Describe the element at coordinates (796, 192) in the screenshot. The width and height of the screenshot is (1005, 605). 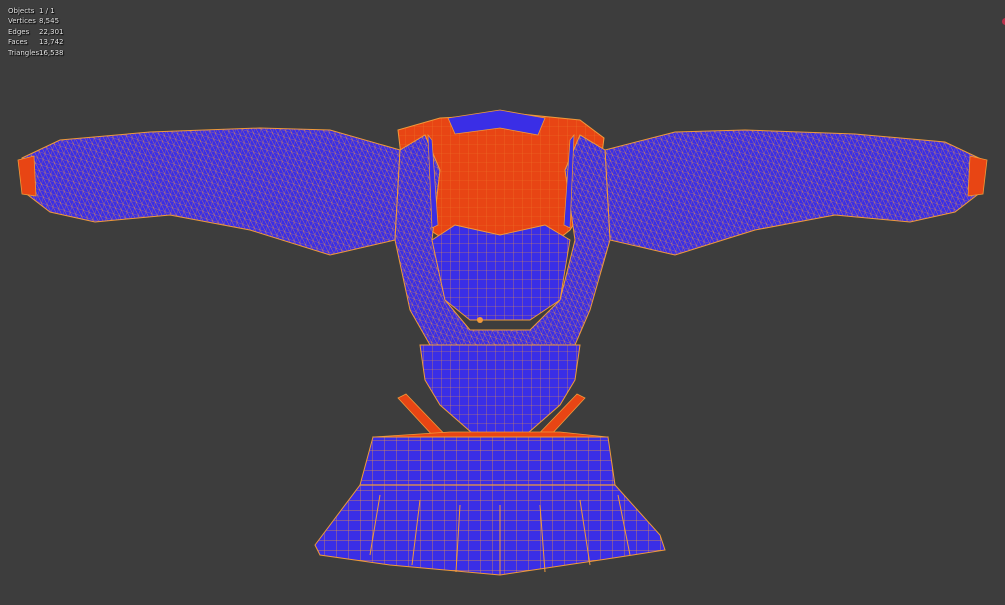
I see `right-sleeve` at that location.